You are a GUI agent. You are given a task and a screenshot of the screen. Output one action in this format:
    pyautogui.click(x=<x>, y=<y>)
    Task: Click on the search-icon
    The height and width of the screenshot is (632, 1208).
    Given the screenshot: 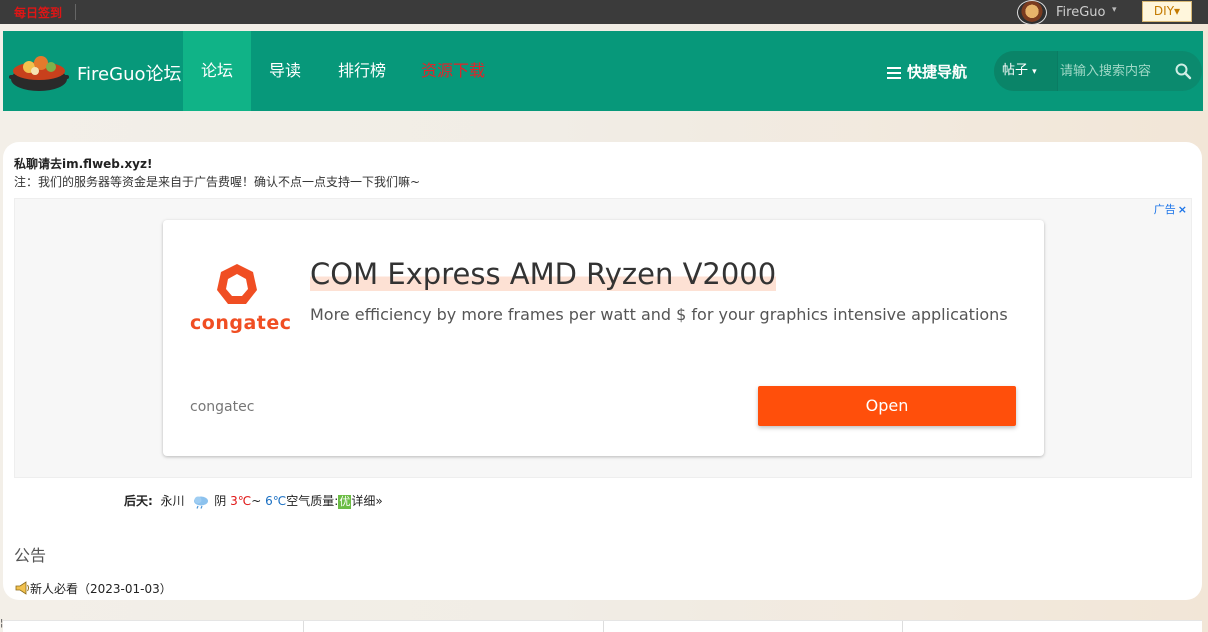 What is the action you would take?
    pyautogui.click(x=1183, y=71)
    